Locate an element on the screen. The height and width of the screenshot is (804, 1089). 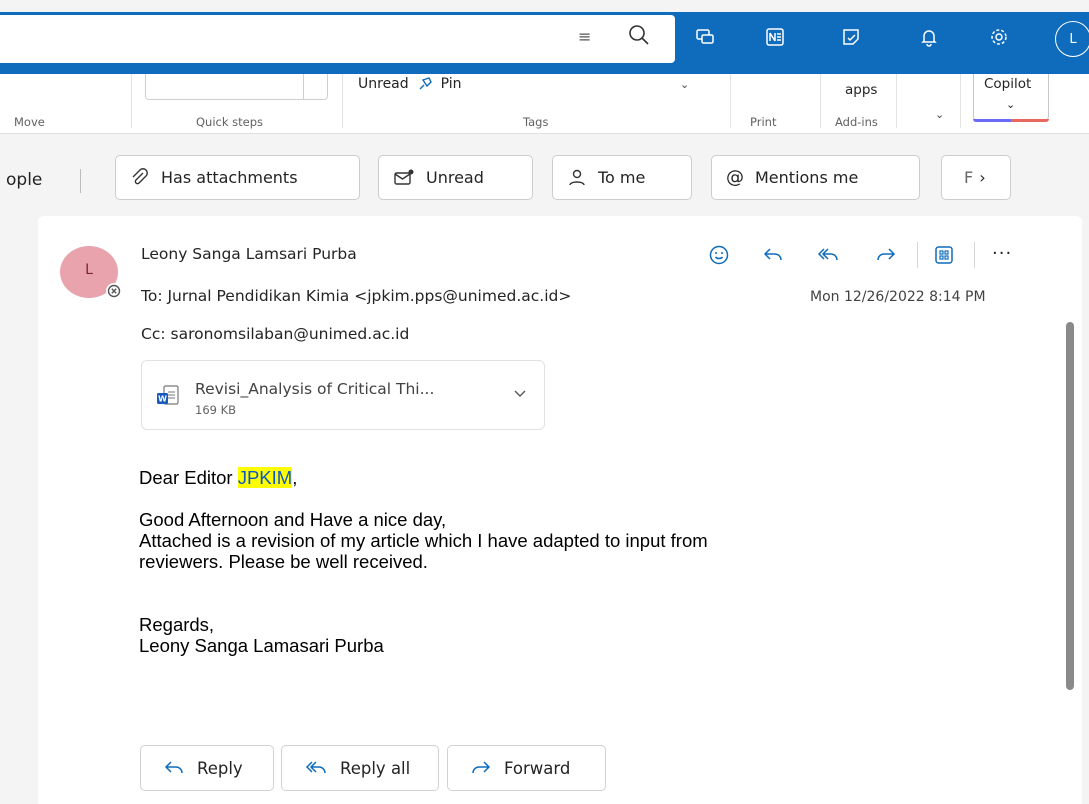
reply-all-button: Reply all is located at coordinates (360, 768).